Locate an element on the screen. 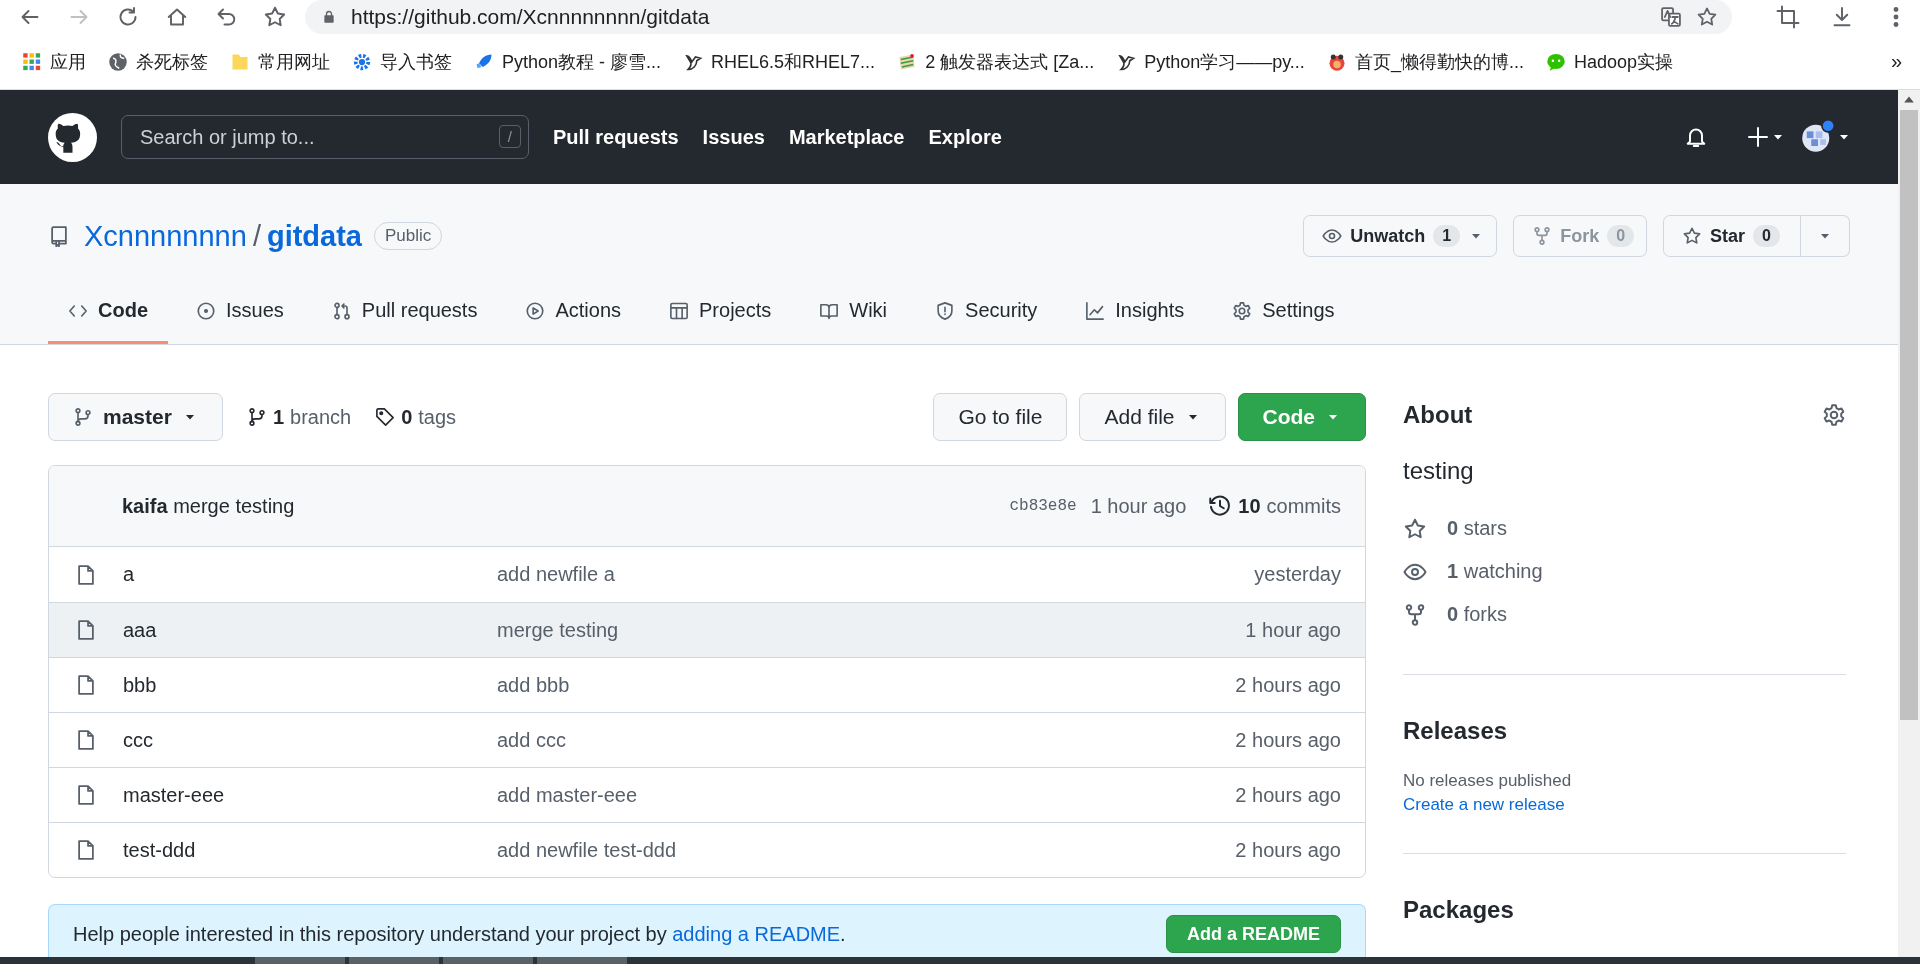 The width and height of the screenshot is (1920, 964). header-nav-link: Explore is located at coordinates (965, 137).